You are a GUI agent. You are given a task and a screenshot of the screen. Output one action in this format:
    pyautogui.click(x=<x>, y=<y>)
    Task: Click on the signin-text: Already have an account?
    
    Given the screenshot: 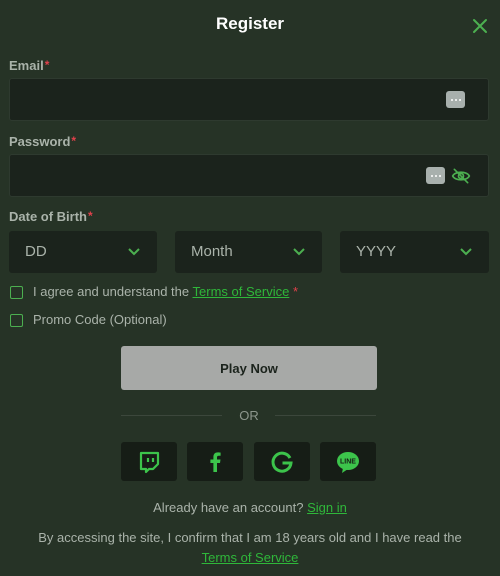 What is the action you would take?
    pyautogui.click(x=228, y=507)
    